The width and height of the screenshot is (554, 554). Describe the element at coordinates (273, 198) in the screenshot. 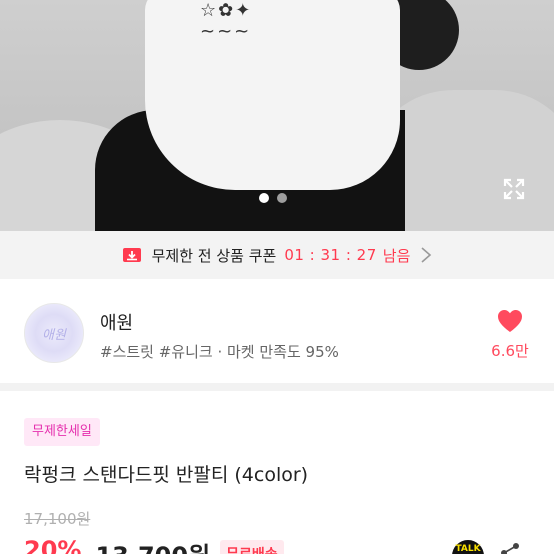

I see `carousel-indicator` at that location.